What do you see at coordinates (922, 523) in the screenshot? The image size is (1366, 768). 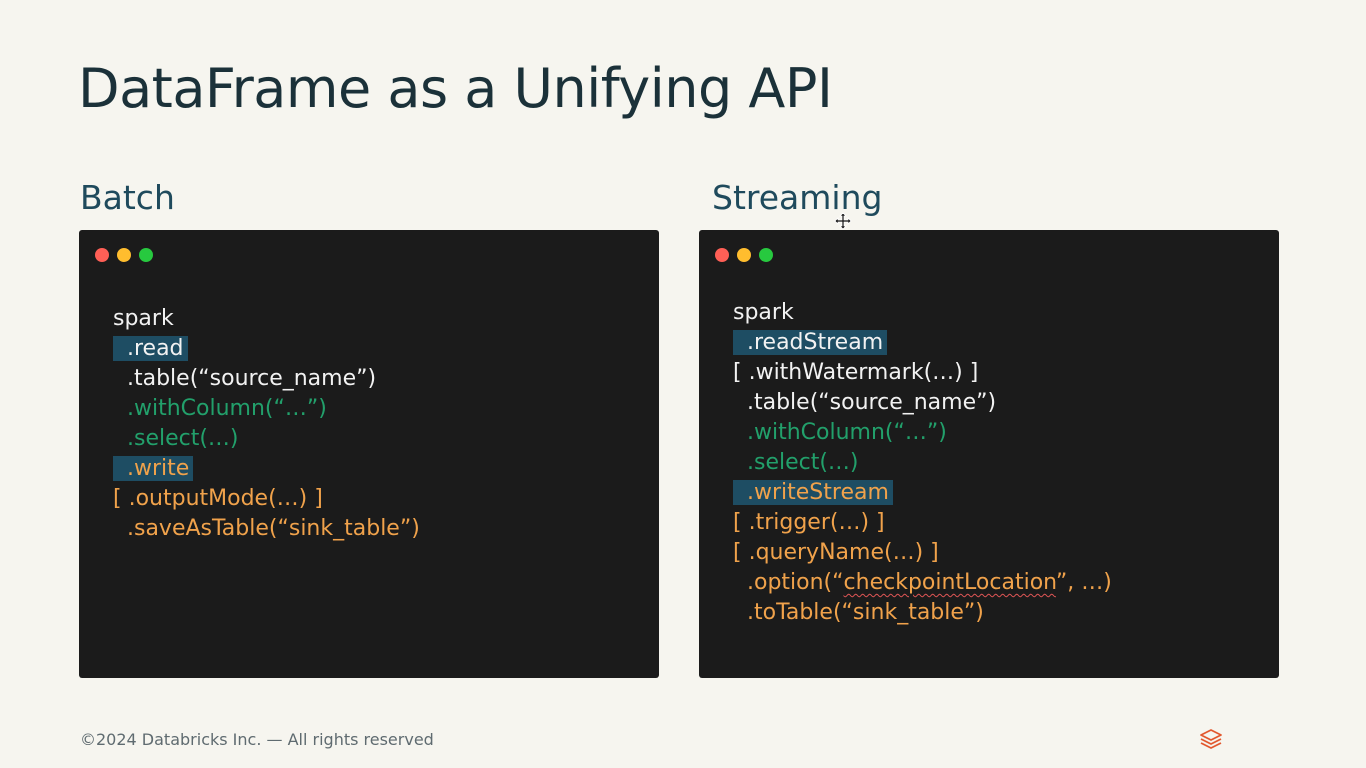 I see `code-line: [ .trigger(…) ]` at bounding box center [922, 523].